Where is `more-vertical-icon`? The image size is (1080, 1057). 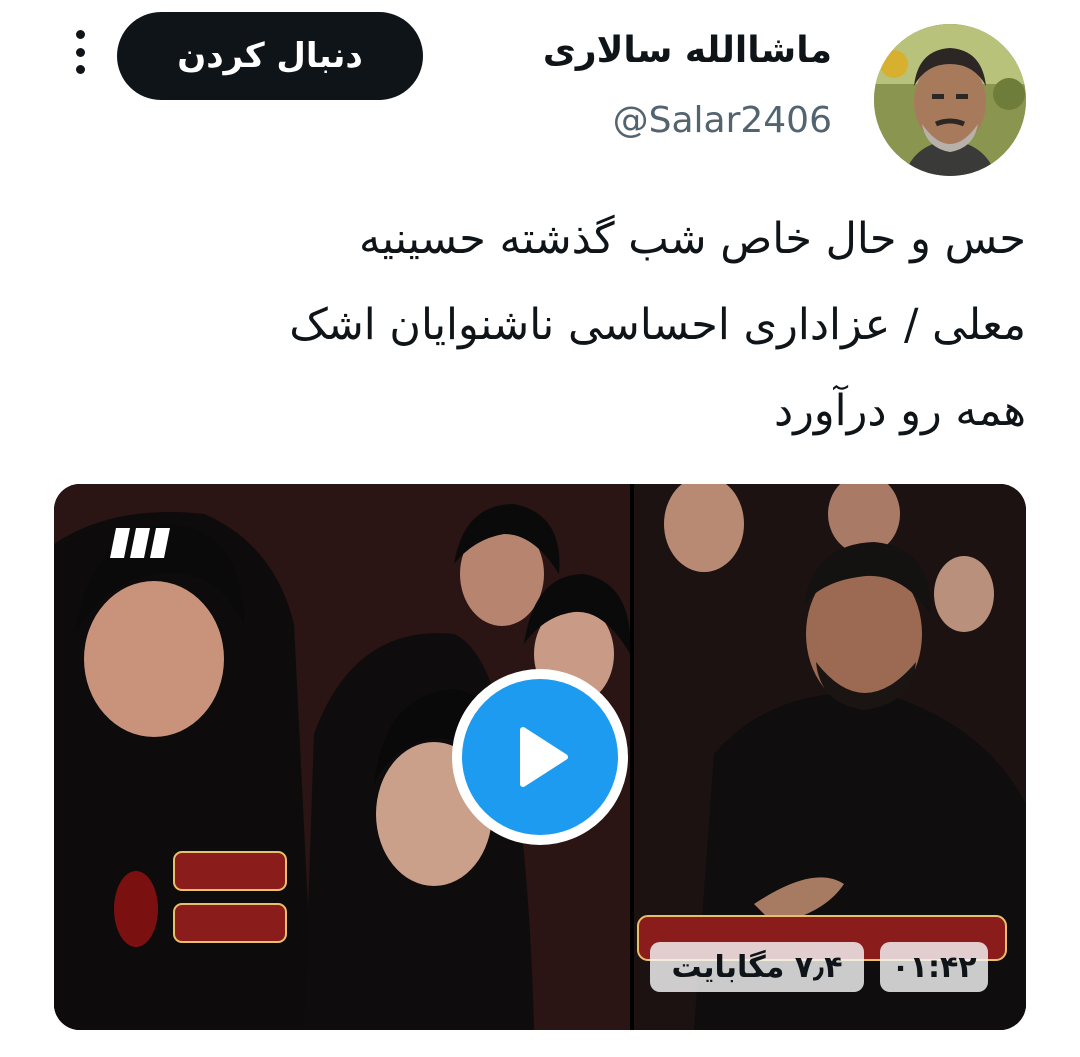
more-vertical-icon is located at coordinates (80, 52).